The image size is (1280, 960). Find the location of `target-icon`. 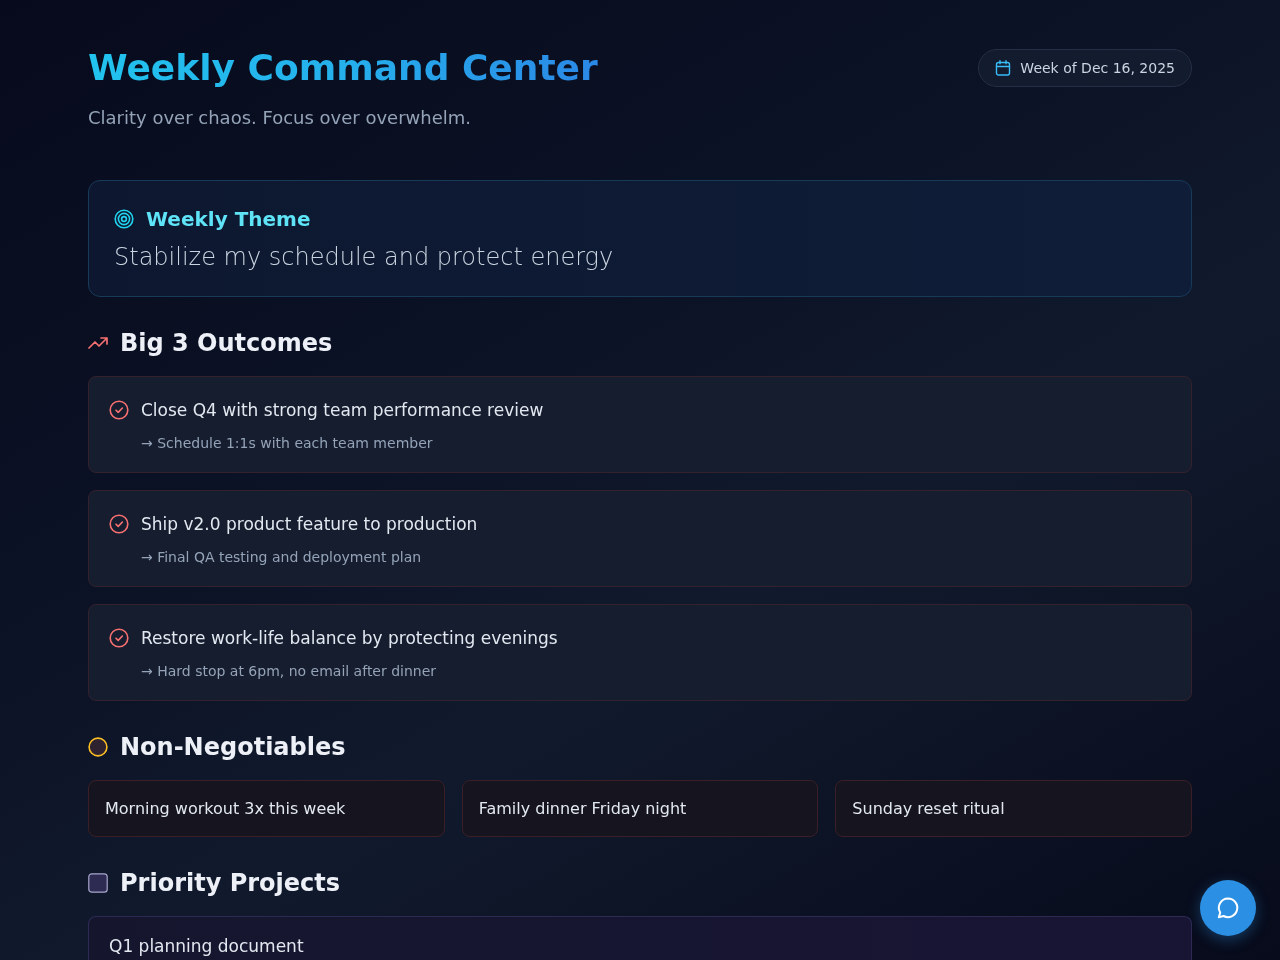

target-icon is located at coordinates (124, 219).